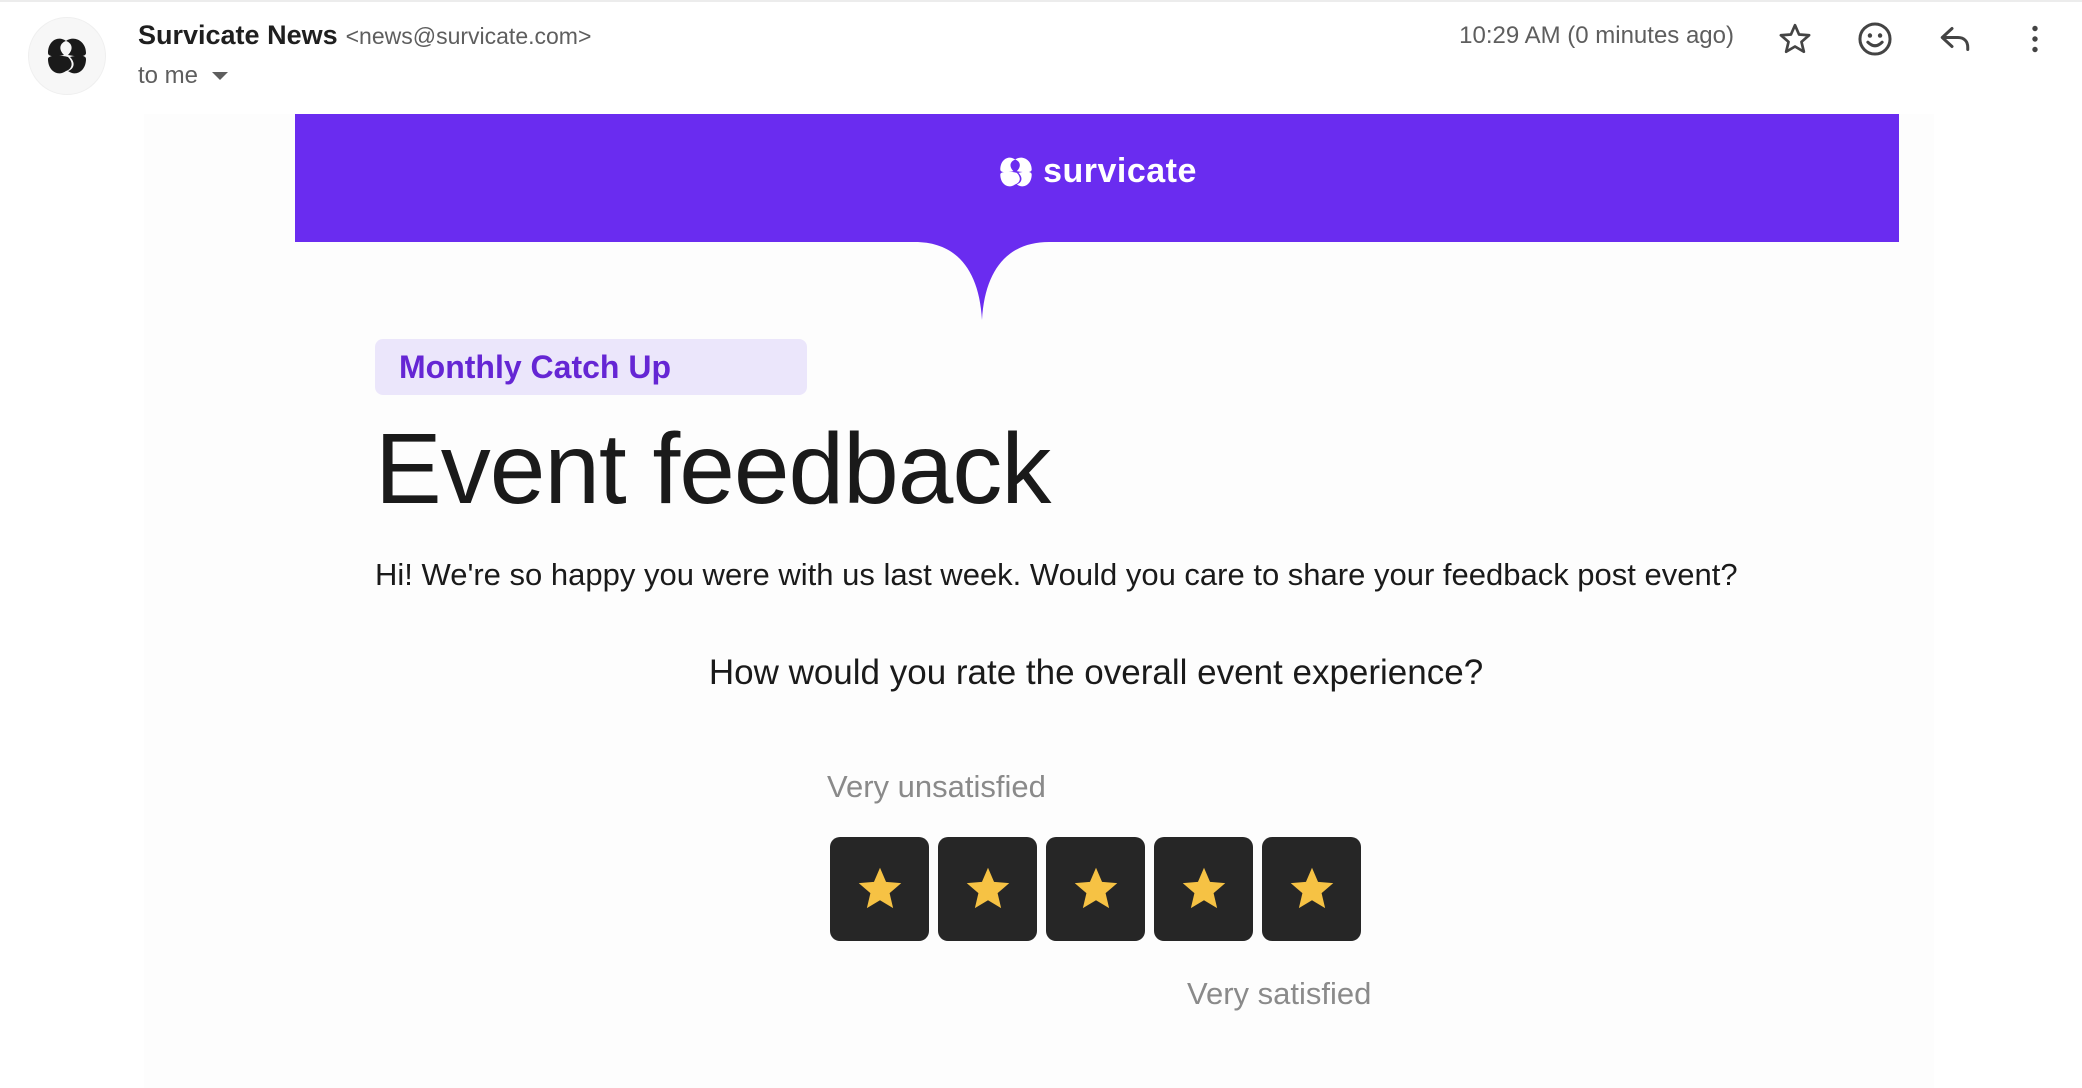  I want to click on sender-line: Survicate News <news@survicate.com>, so click(364, 38).